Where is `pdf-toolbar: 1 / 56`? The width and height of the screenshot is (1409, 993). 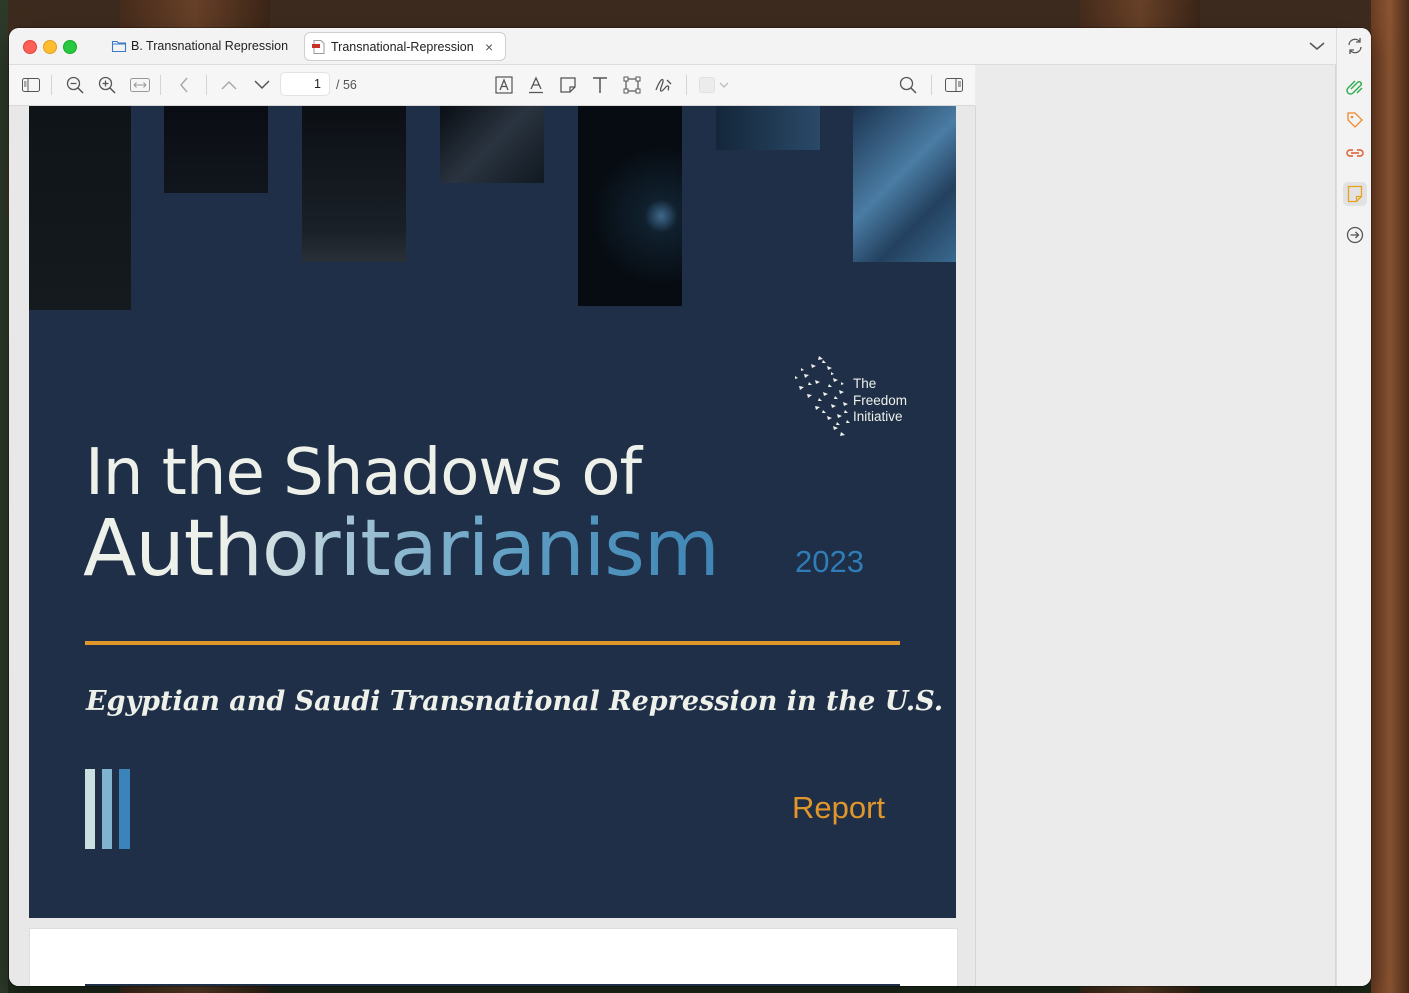
pdf-toolbar: 1 / 56 is located at coordinates (492, 85).